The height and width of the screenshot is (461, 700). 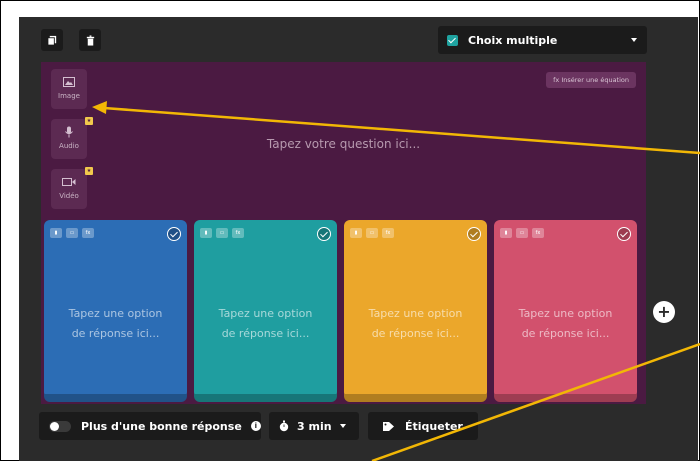 I want to click on time-limit-select: 3 min, so click(x=314, y=426).